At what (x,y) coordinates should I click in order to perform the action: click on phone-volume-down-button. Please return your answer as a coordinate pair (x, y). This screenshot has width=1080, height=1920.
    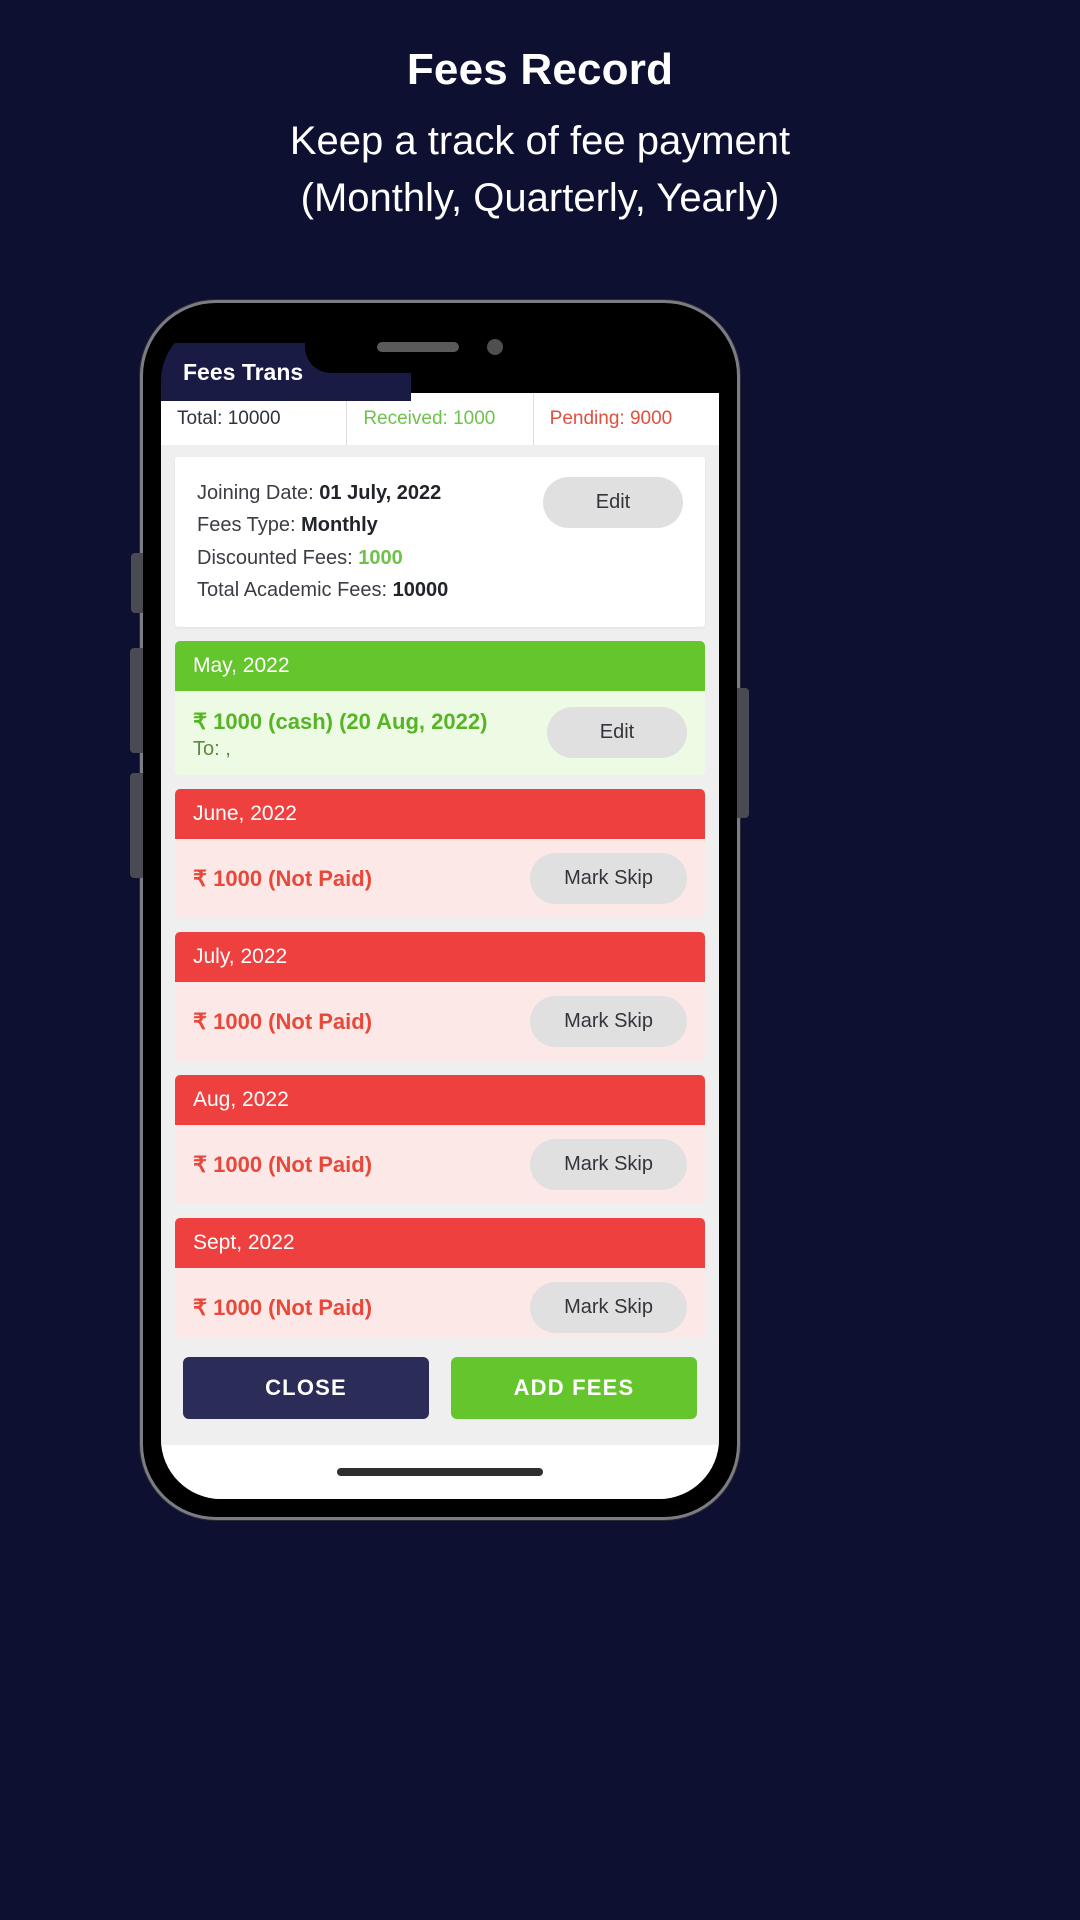
    Looking at the image, I should click on (136, 825).